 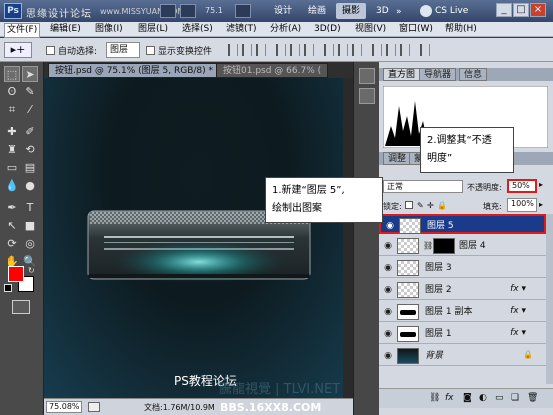 What do you see at coordinates (391, 50) in the screenshot?
I see `distribute-hcenter-icon` at bounding box center [391, 50].